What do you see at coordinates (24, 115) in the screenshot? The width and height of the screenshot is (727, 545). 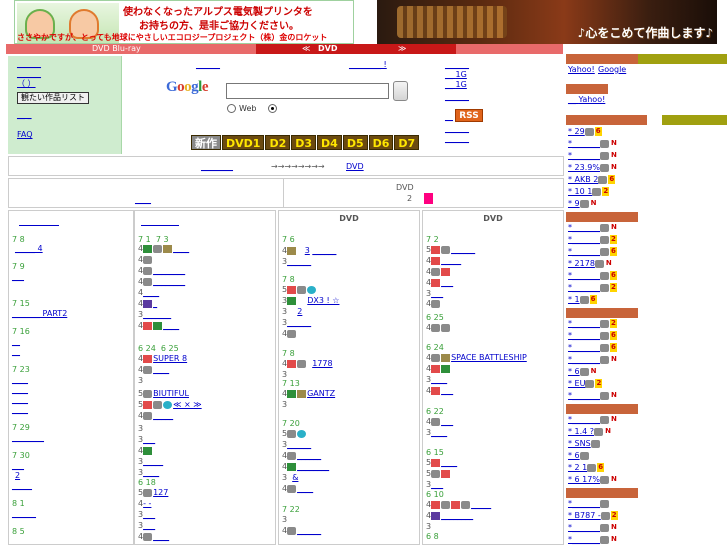 I see `left-menu-item: __ _` at bounding box center [24, 115].